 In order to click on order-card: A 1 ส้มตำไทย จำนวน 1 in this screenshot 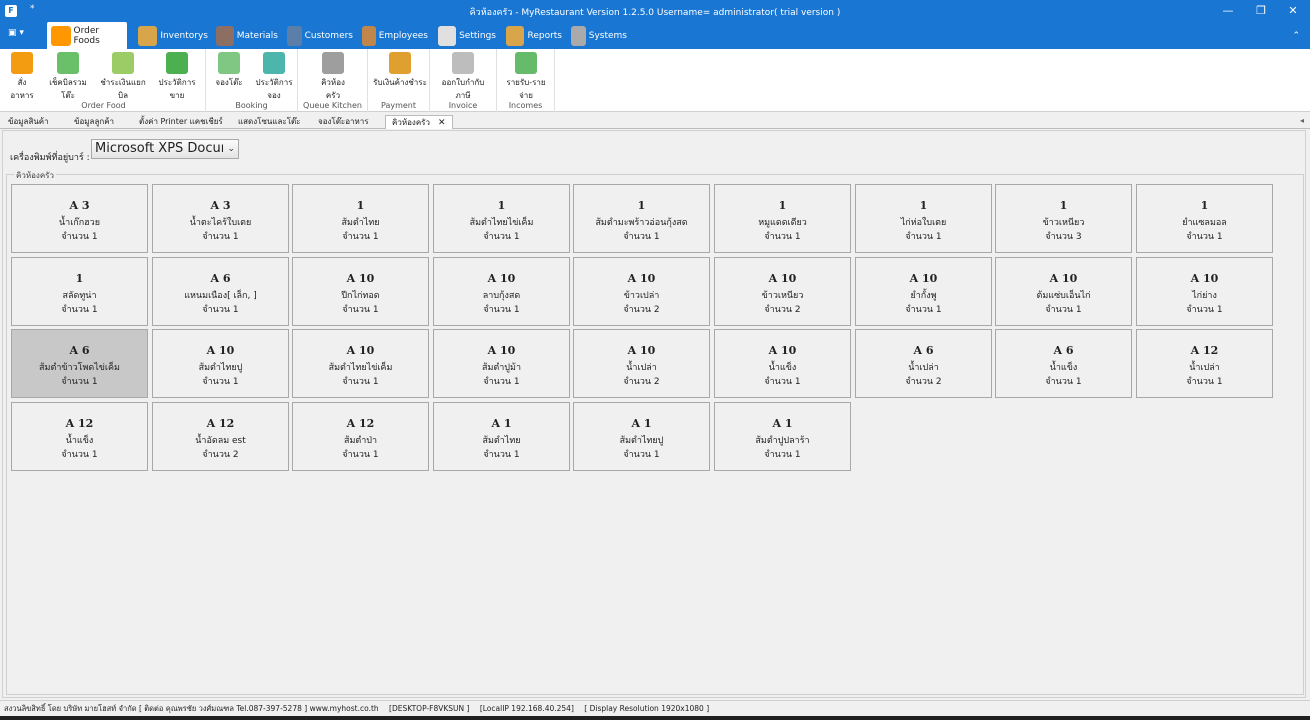, I will do `click(501, 436)`.